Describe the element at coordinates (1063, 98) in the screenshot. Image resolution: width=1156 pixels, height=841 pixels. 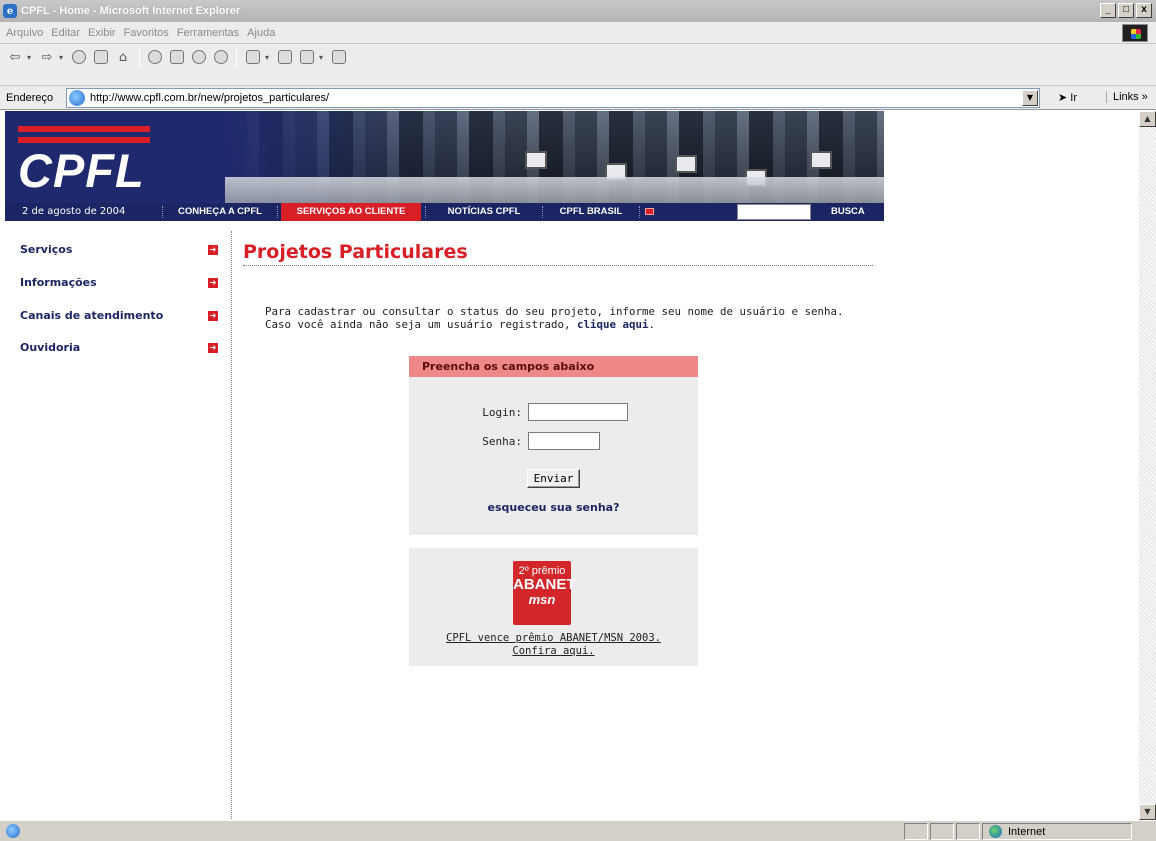
I see `go-arrow-icon: ➤` at that location.